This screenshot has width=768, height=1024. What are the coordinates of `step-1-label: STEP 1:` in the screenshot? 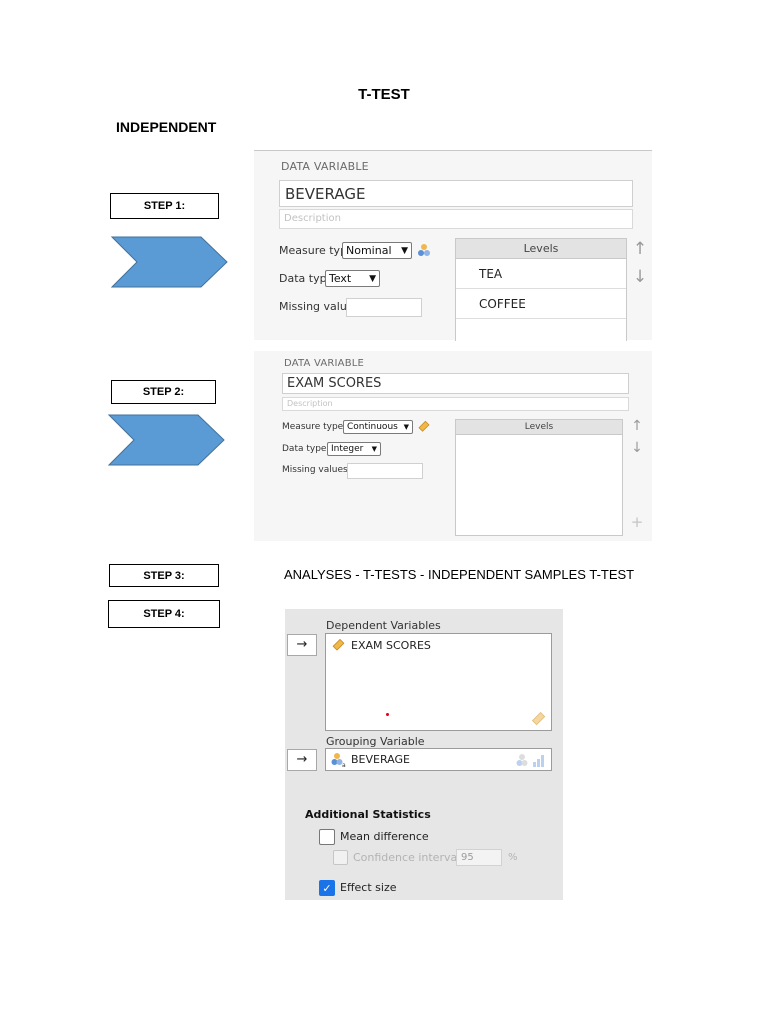 It's located at (164, 206).